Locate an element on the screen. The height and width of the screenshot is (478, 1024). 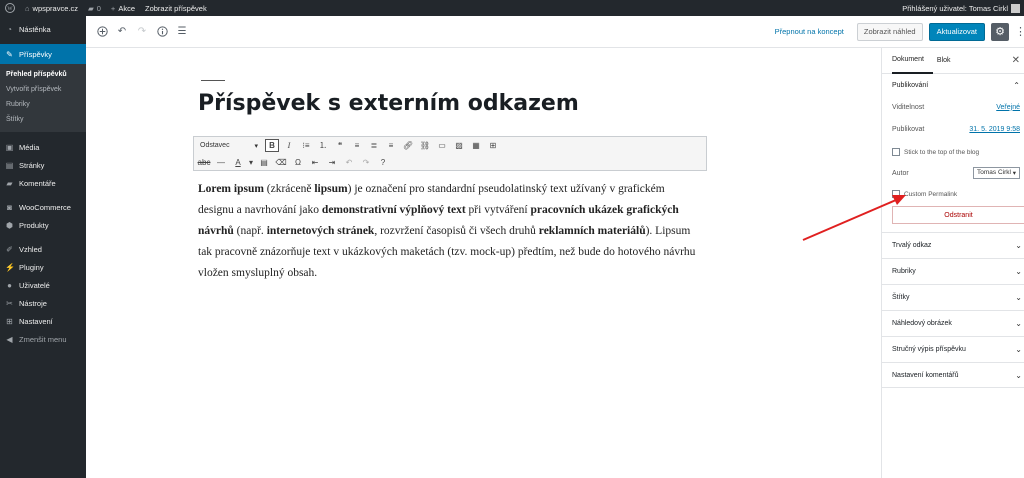
outdent-icon: ⇤ is located at coordinates (315, 162).